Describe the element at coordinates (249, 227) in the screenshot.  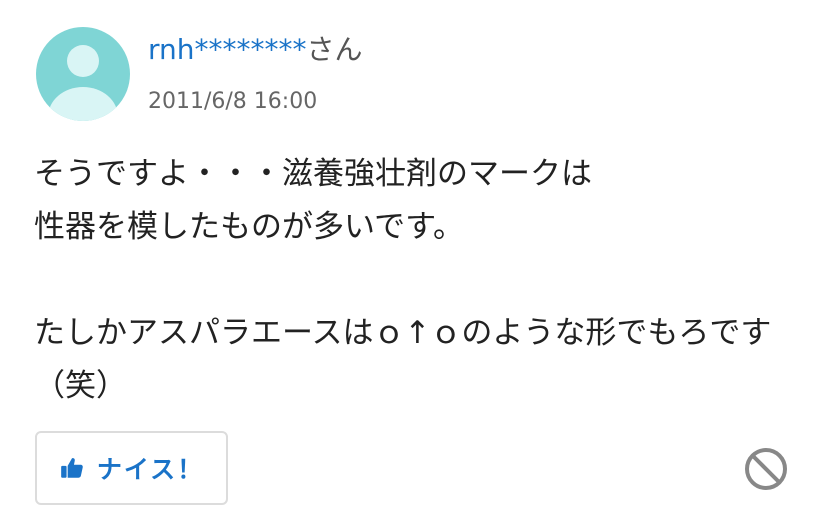
I see `body-line: 性器を模したものが多いです。` at that location.